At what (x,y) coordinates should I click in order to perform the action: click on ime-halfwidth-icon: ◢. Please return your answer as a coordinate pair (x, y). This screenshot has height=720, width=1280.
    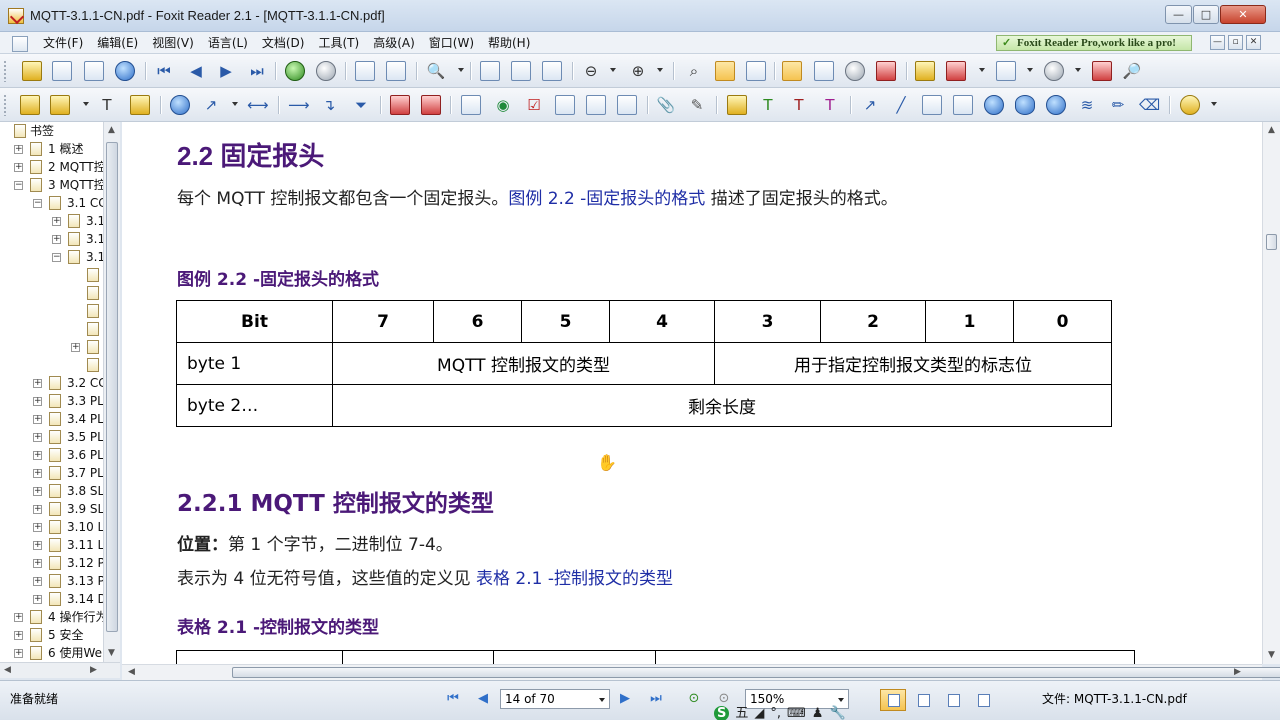
    Looking at the image, I should click on (759, 713).